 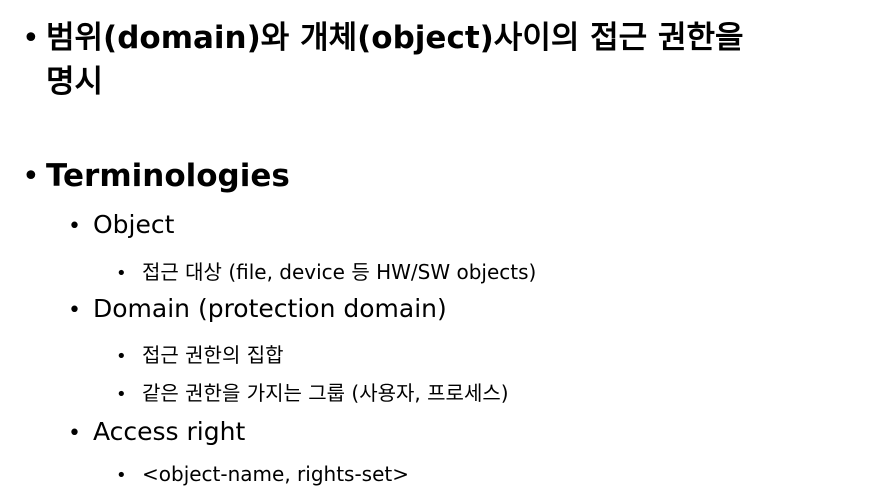 I want to click on bullet-text: 같은 권한을 가지는 그룹 (사용자, 프로세스), so click(x=325, y=393).